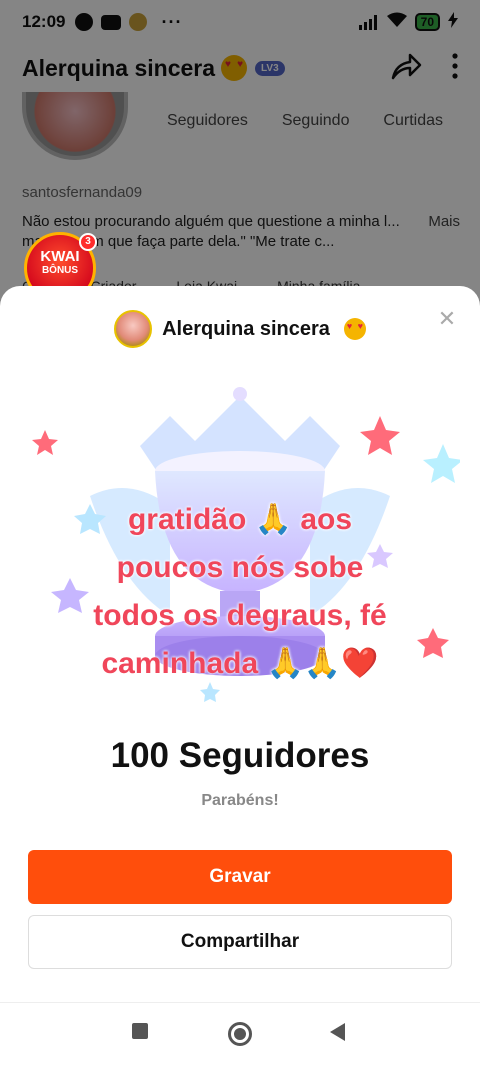  I want to click on congrats-text: Parabéns!, so click(240, 800).